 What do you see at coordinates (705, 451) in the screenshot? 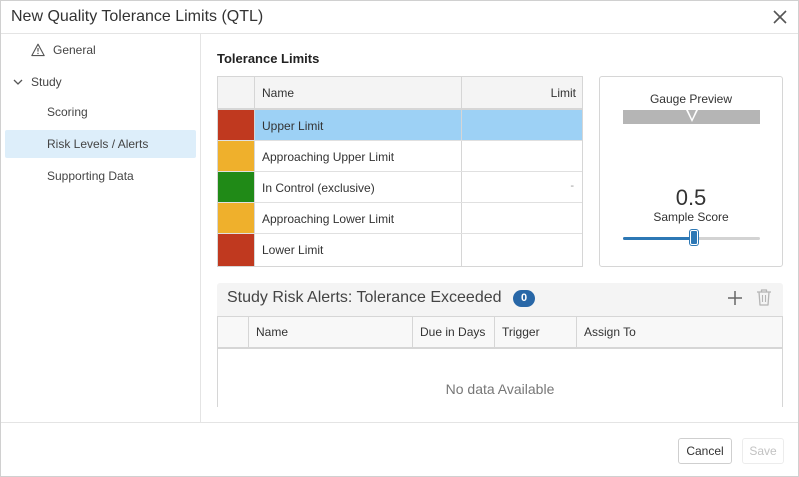
I see `cancel-button: Cancel` at bounding box center [705, 451].